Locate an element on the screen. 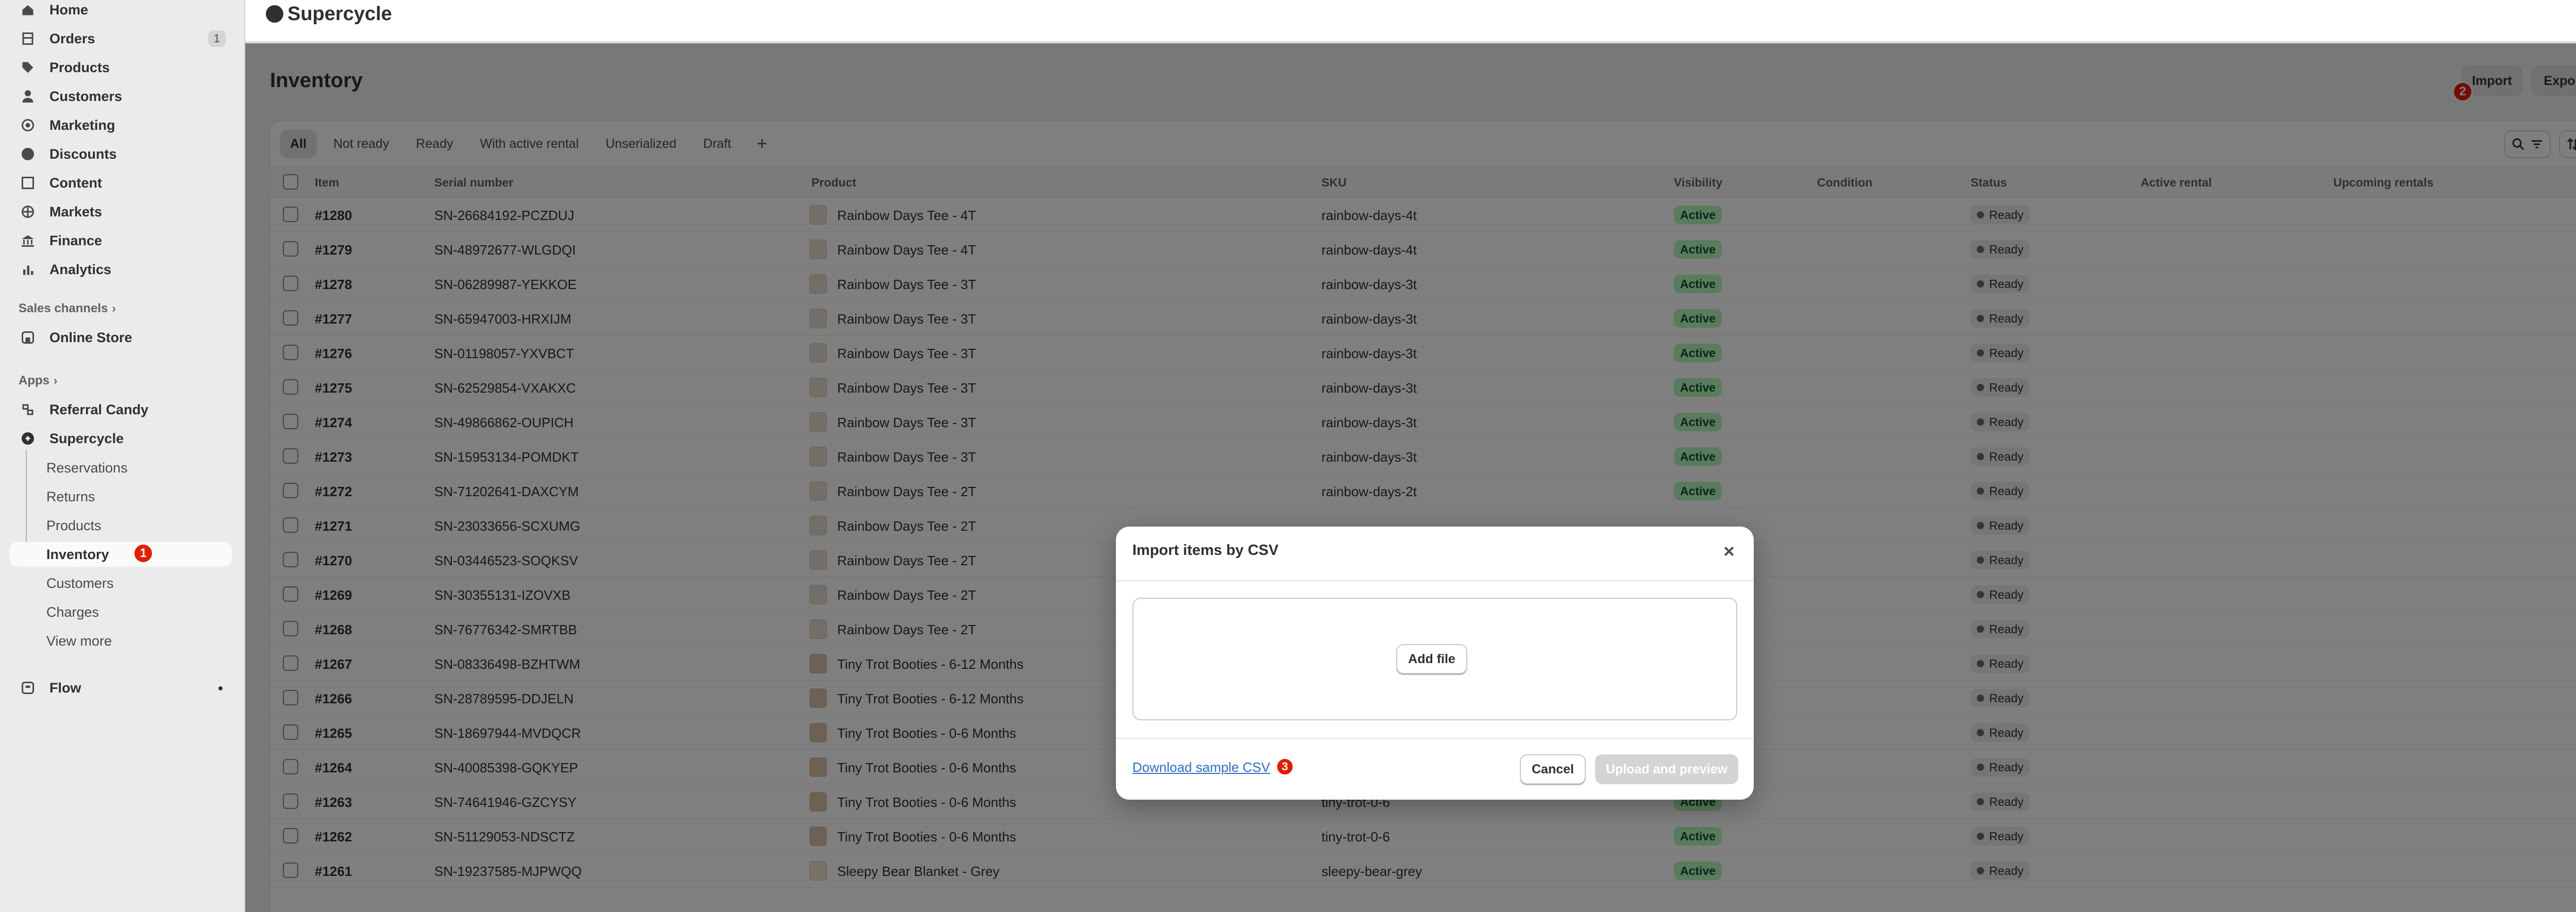 The image size is (2576, 912). apps-header: Apps › is located at coordinates (38, 381).